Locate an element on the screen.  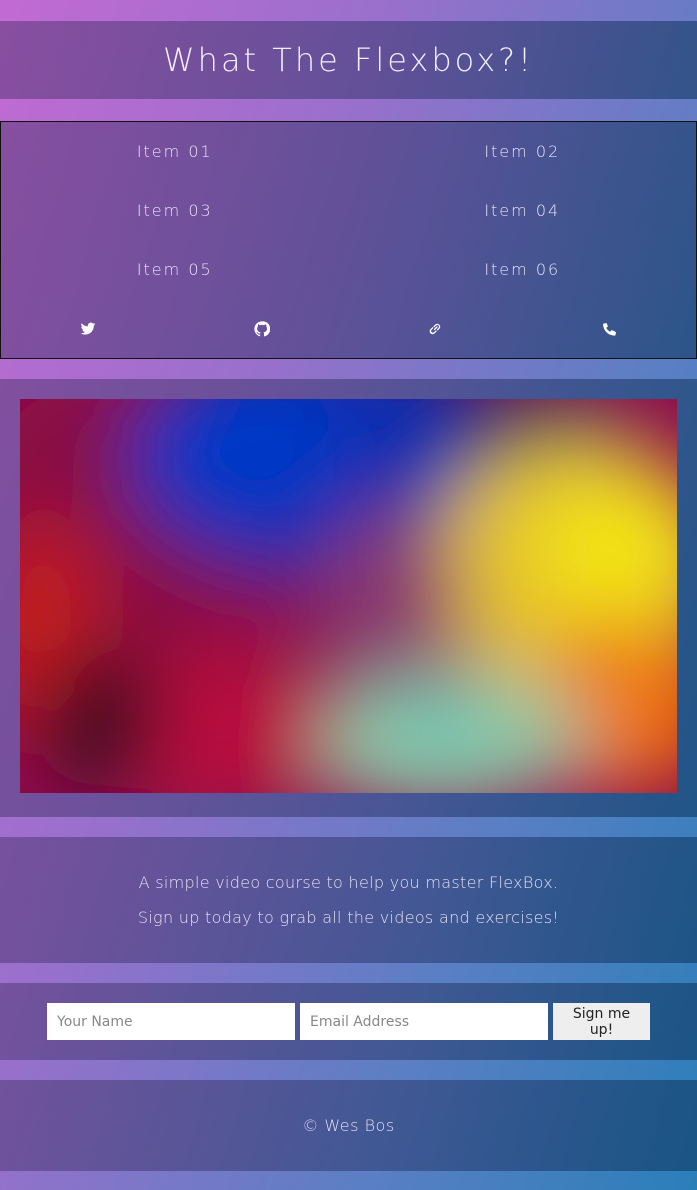
nav-item-02: Item 02 is located at coordinates (523, 151).